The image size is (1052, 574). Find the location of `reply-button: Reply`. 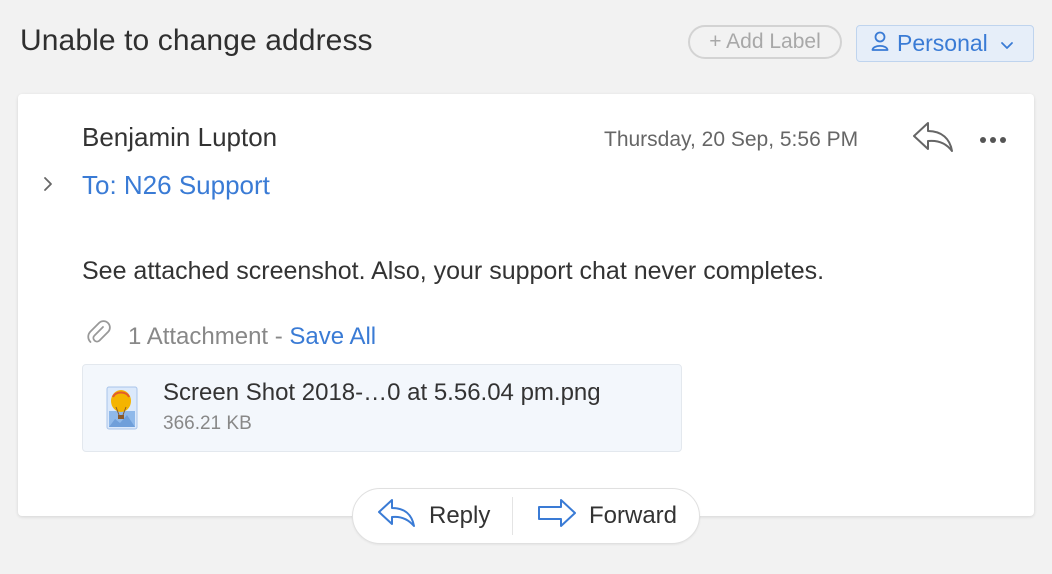

reply-button: Reply is located at coordinates (433, 516).